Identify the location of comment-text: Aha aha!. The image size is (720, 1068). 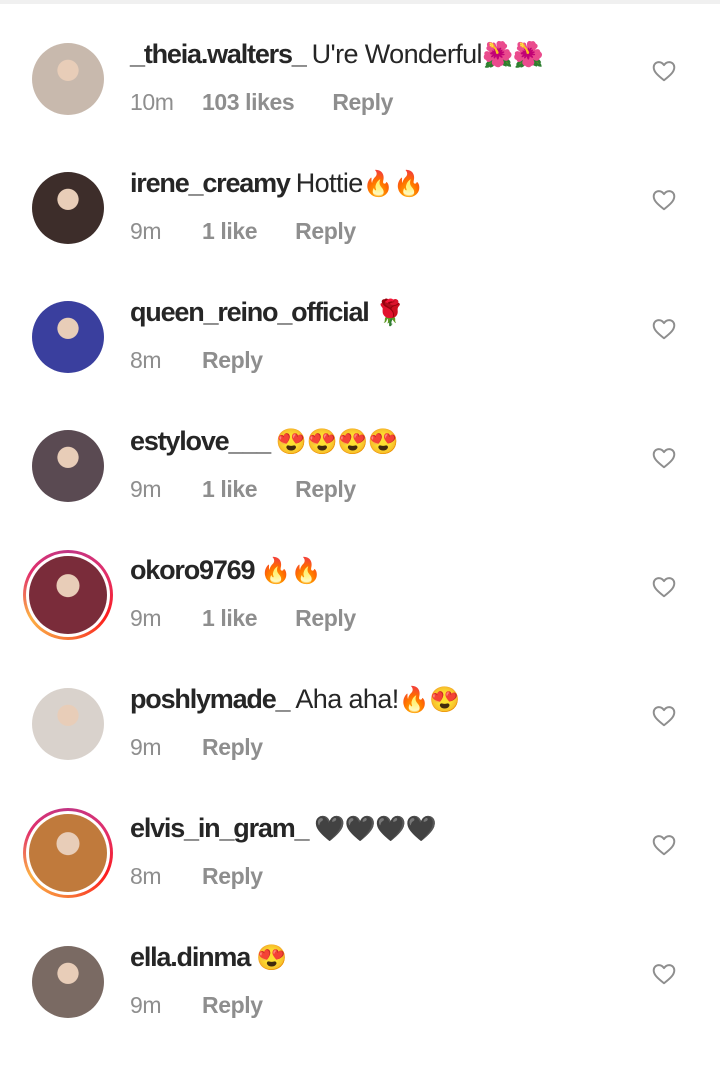
(347, 699).